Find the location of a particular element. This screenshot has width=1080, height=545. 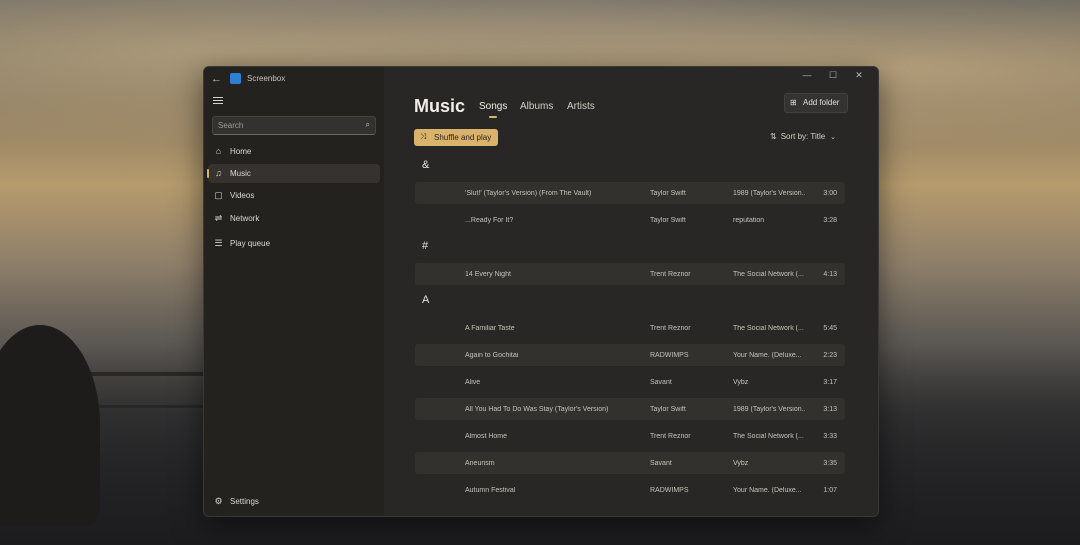

song-duration: 2:23 is located at coordinates (830, 355).